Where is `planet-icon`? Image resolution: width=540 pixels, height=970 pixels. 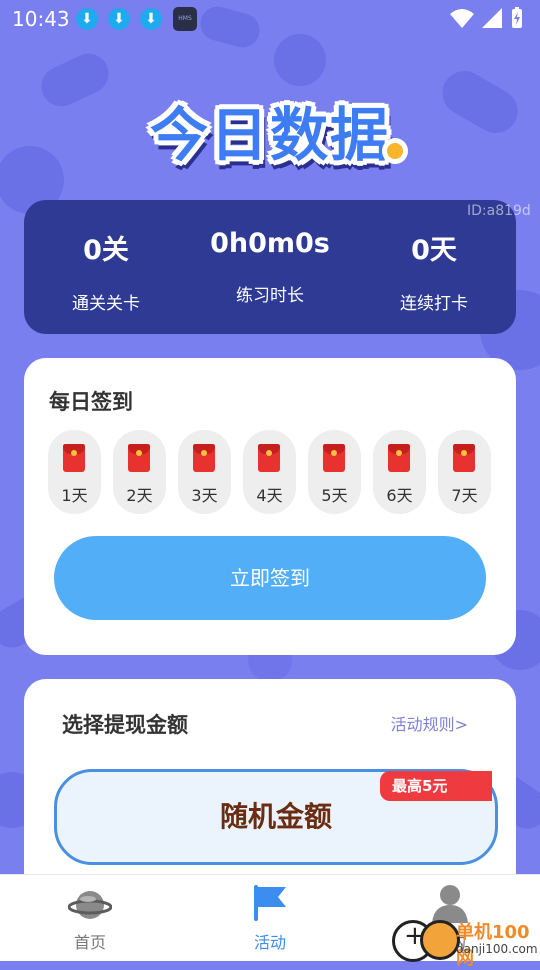 planet-icon is located at coordinates (90, 905).